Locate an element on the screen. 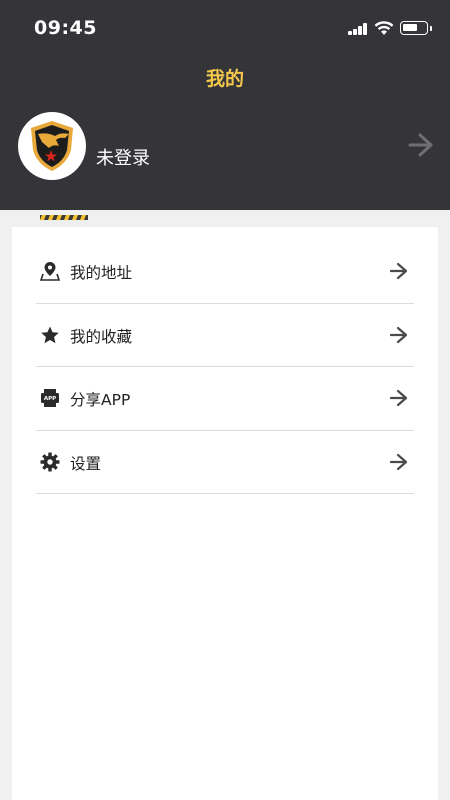  menu-item-address: 我的地址 is located at coordinates (225, 272).